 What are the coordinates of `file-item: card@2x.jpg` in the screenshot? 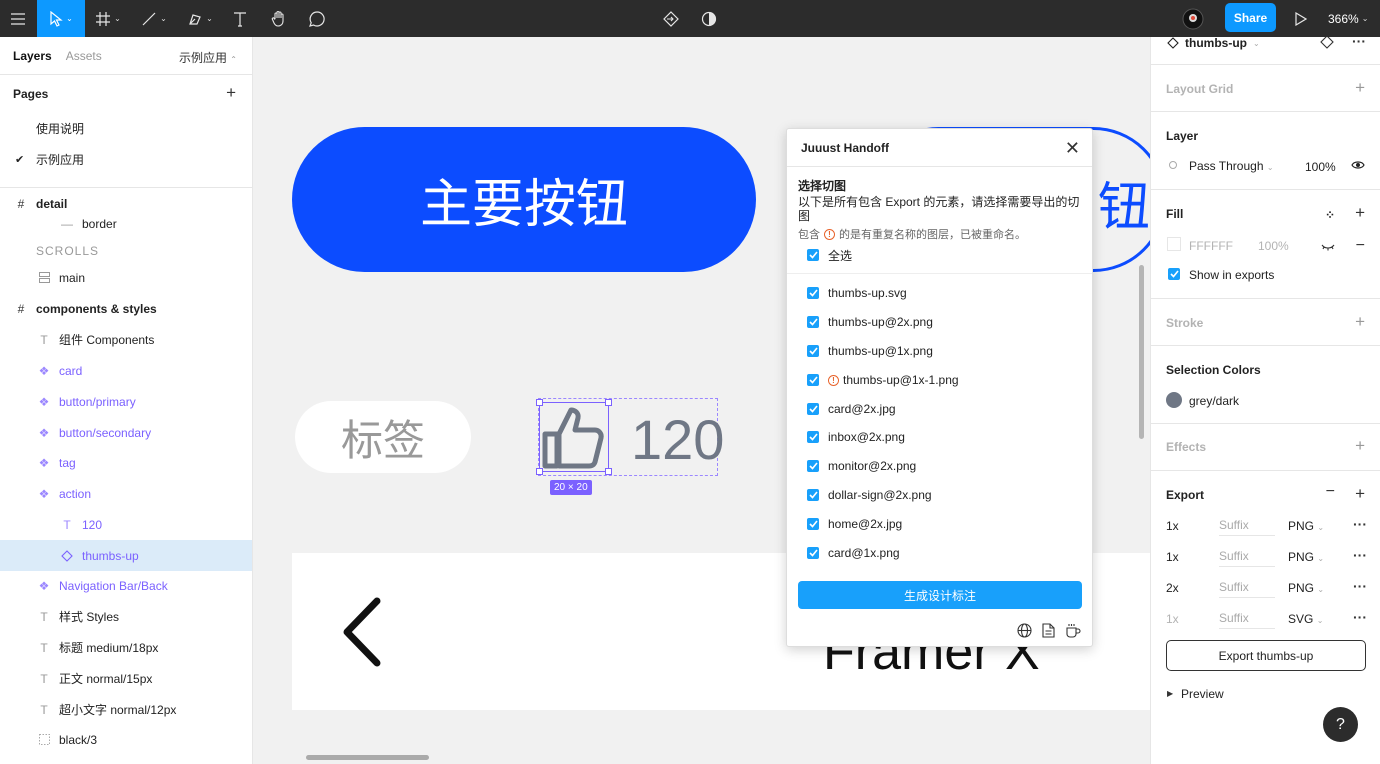 It's located at (851, 409).